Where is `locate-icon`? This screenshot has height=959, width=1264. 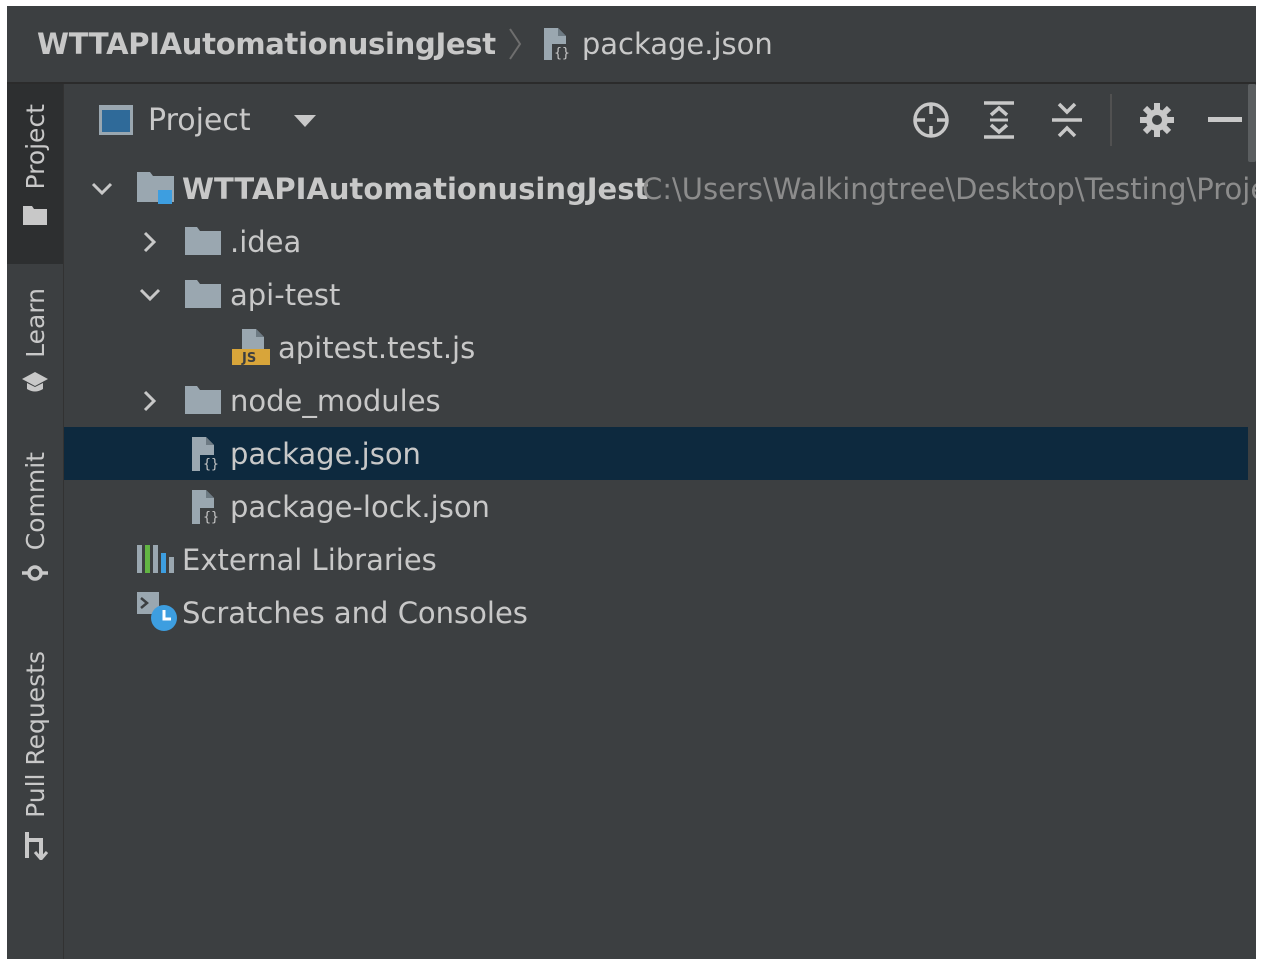 locate-icon is located at coordinates (931, 120).